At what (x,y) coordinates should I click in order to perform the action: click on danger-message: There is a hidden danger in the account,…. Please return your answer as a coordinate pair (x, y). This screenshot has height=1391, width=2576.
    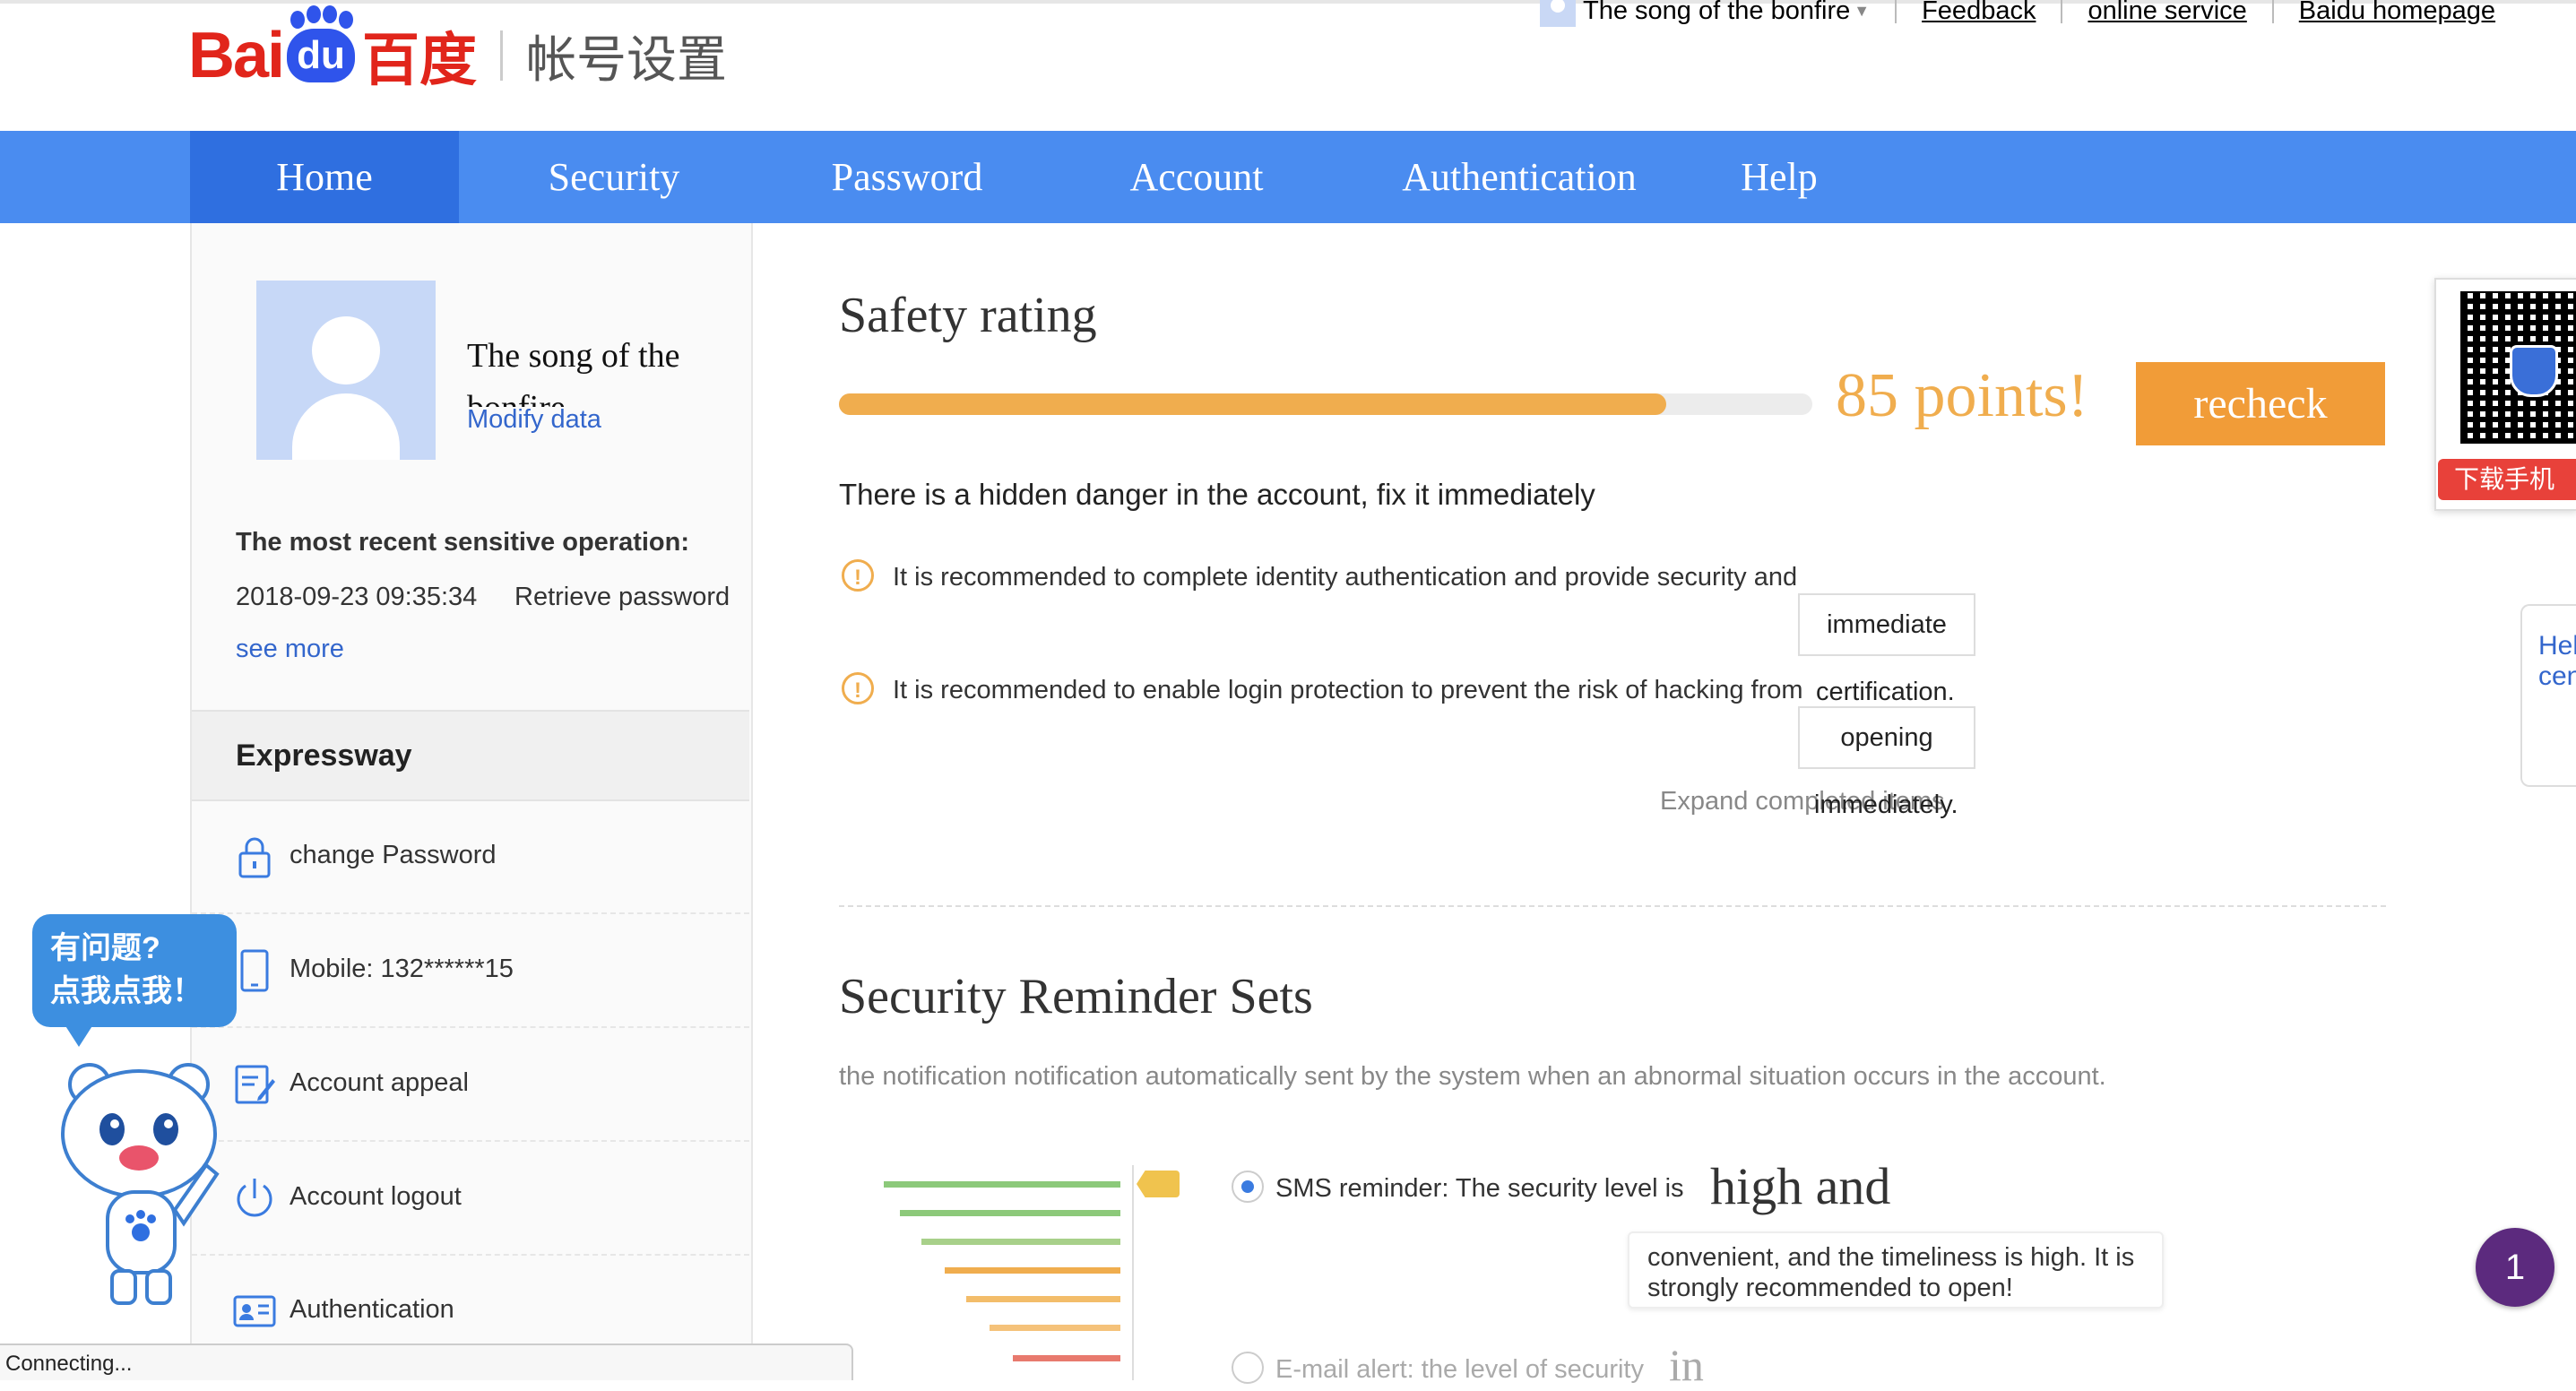
    Looking at the image, I should click on (1217, 494).